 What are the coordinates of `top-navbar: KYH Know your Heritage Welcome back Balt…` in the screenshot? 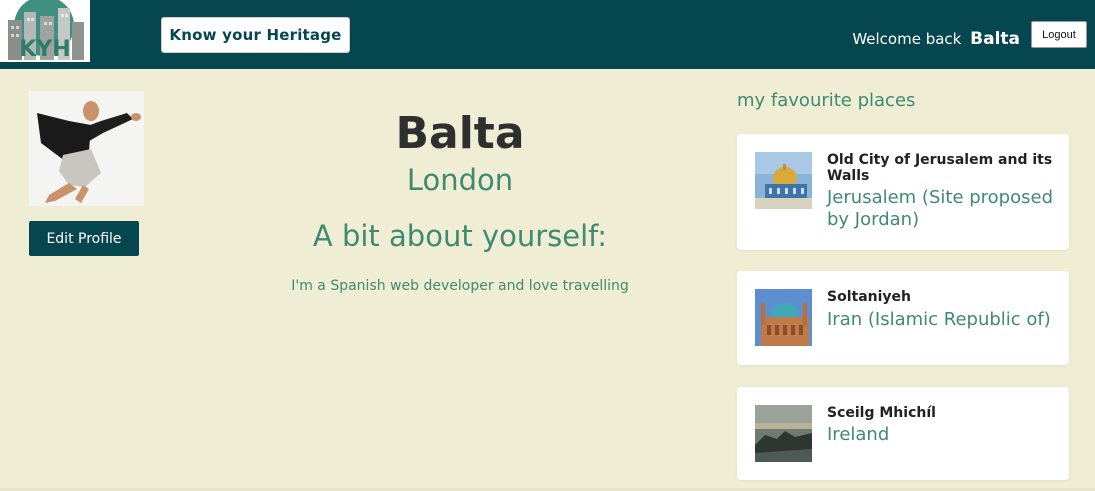 It's located at (547, 34).